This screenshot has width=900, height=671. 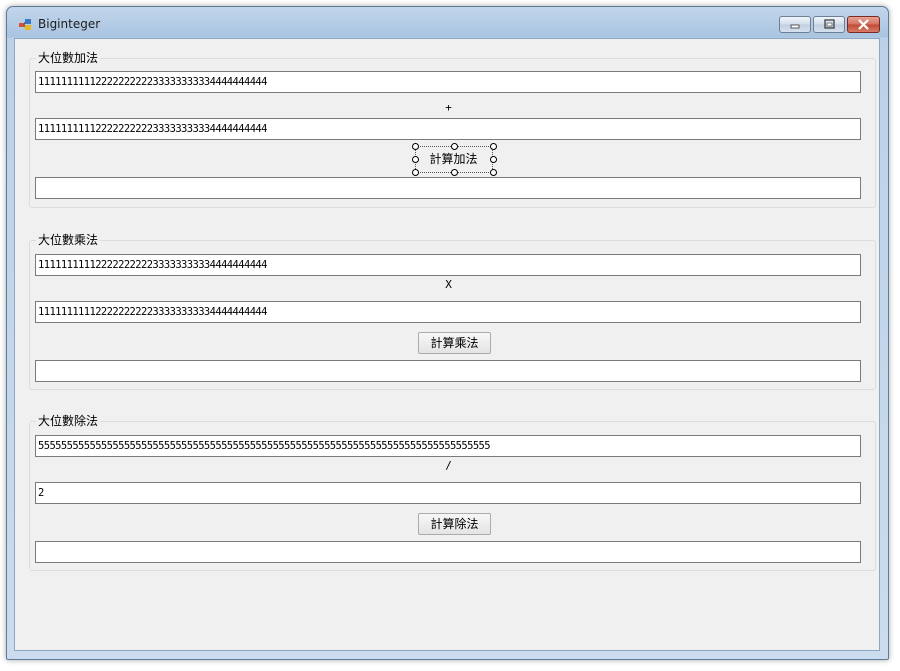 What do you see at coordinates (448, 371) in the screenshot?
I see `multiplication-result` at bounding box center [448, 371].